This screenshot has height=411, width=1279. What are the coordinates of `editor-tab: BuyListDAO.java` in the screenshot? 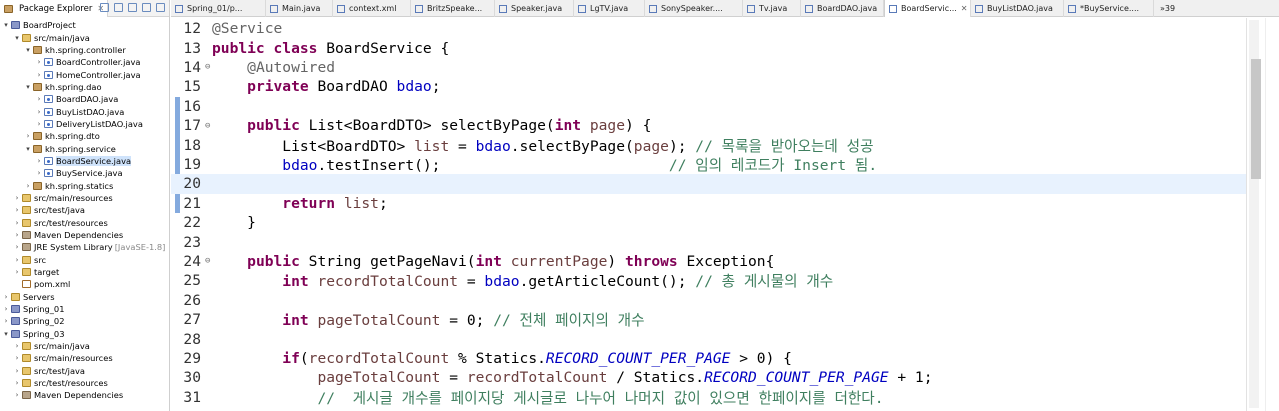 It's located at (1017, 8).